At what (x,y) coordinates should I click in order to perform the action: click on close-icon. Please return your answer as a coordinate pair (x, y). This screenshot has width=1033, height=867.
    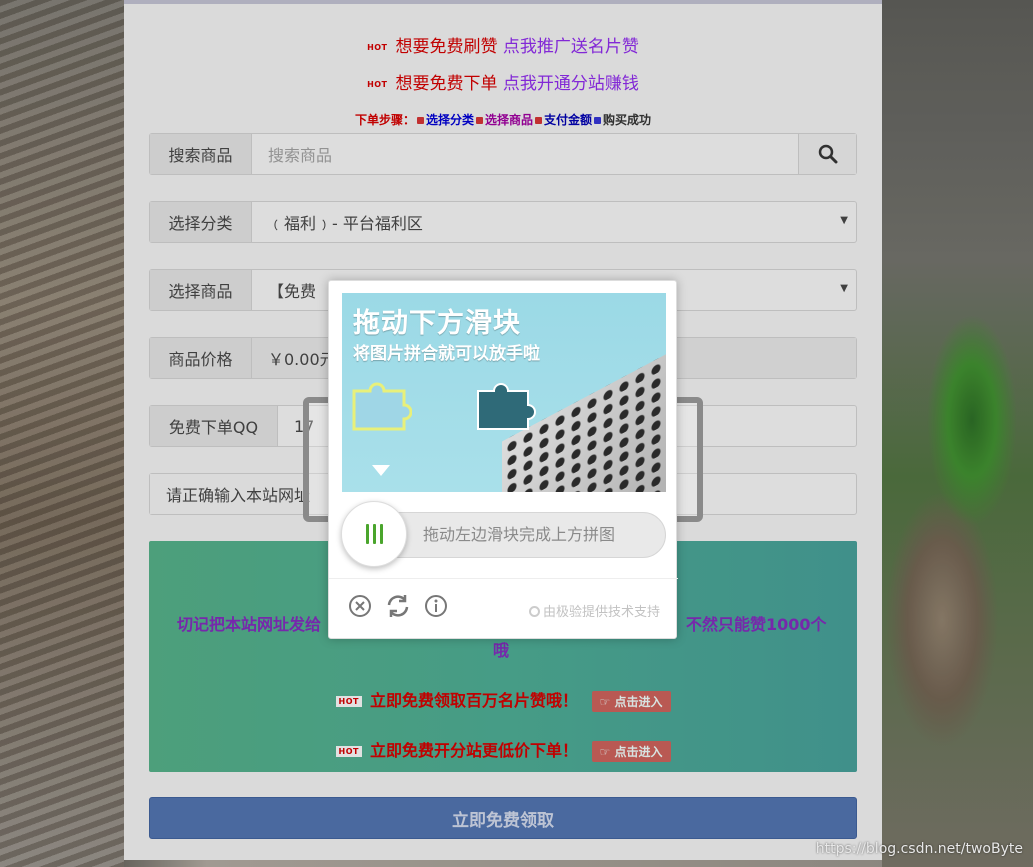
    Looking at the image, I should click on (360, 606).